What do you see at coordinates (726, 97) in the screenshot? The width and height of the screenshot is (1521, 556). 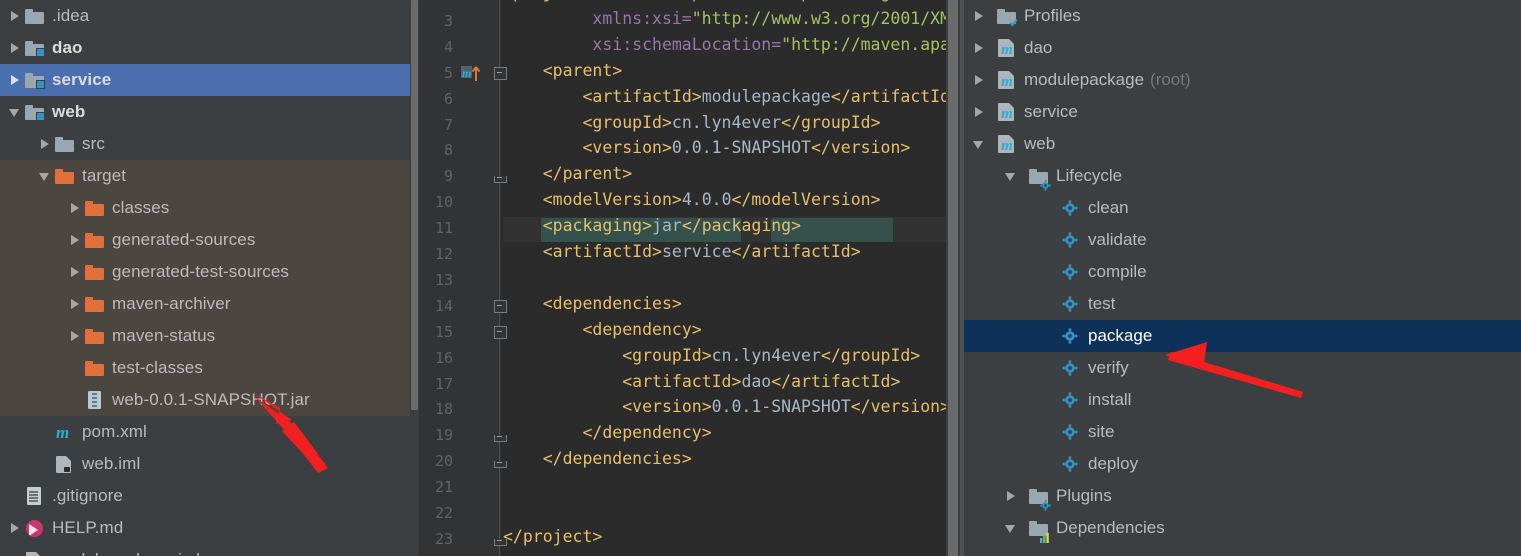 I see `editor-code-line: <artifactId>modulepackage</artifactId` at bounding box center [726, 97].